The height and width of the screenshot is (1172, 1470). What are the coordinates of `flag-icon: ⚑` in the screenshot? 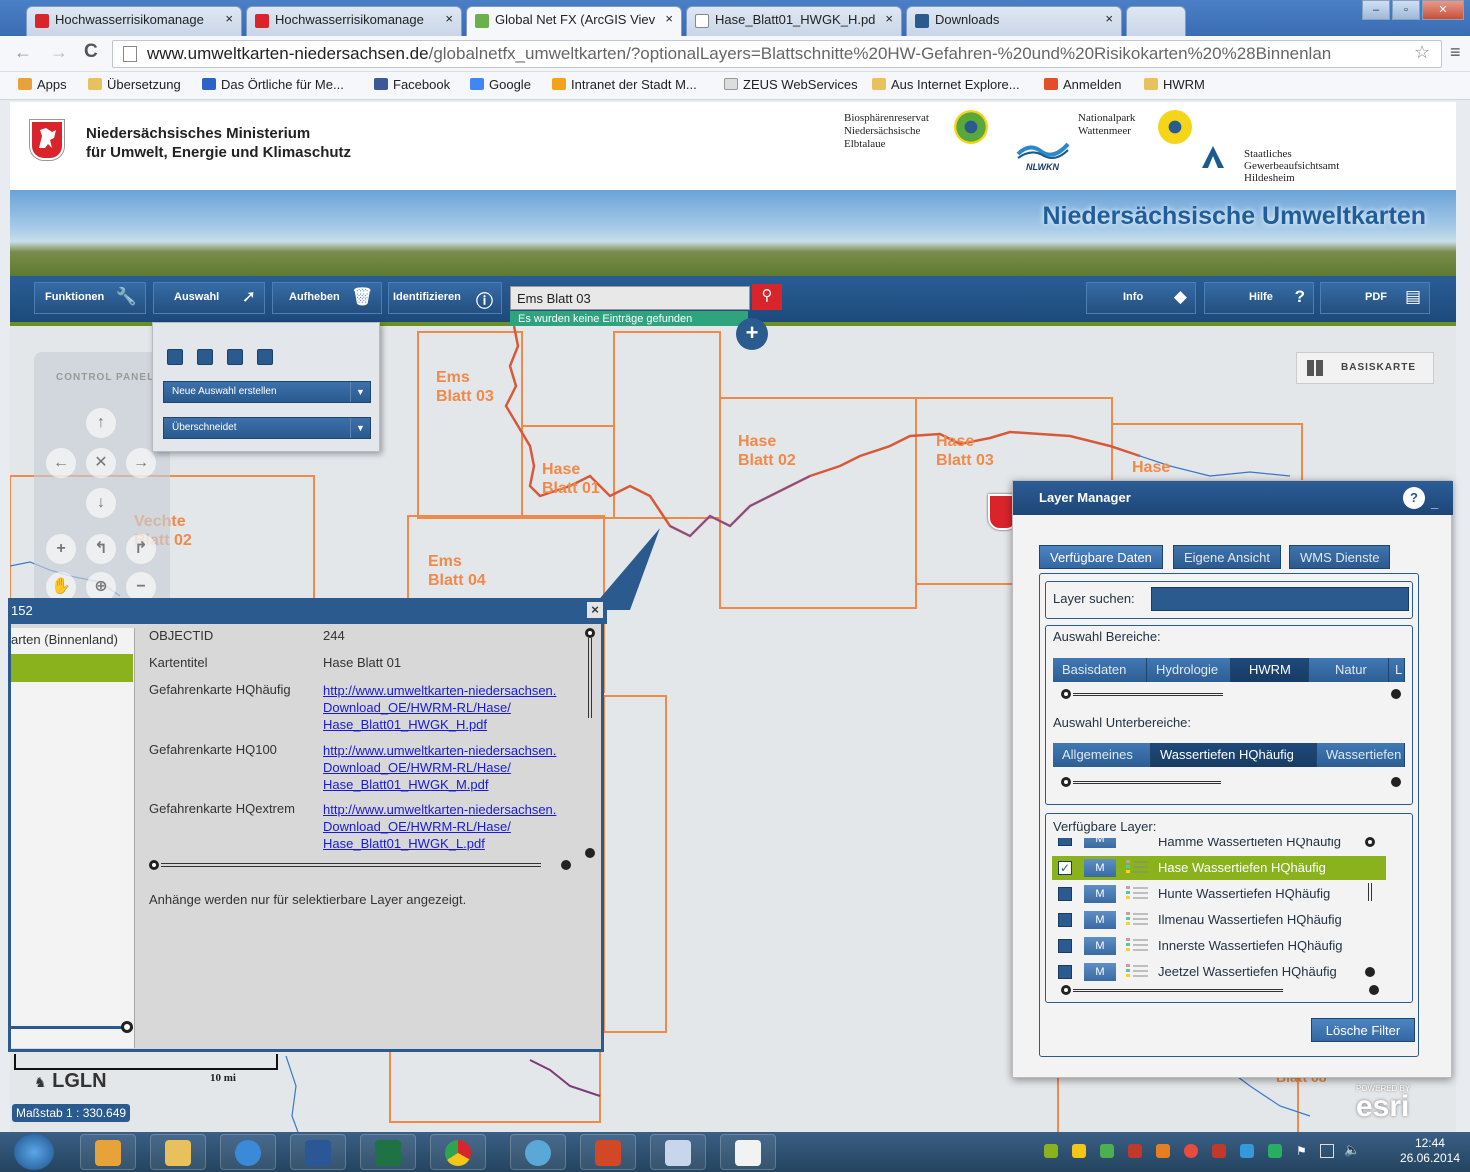 It's located at (1301, 1151).